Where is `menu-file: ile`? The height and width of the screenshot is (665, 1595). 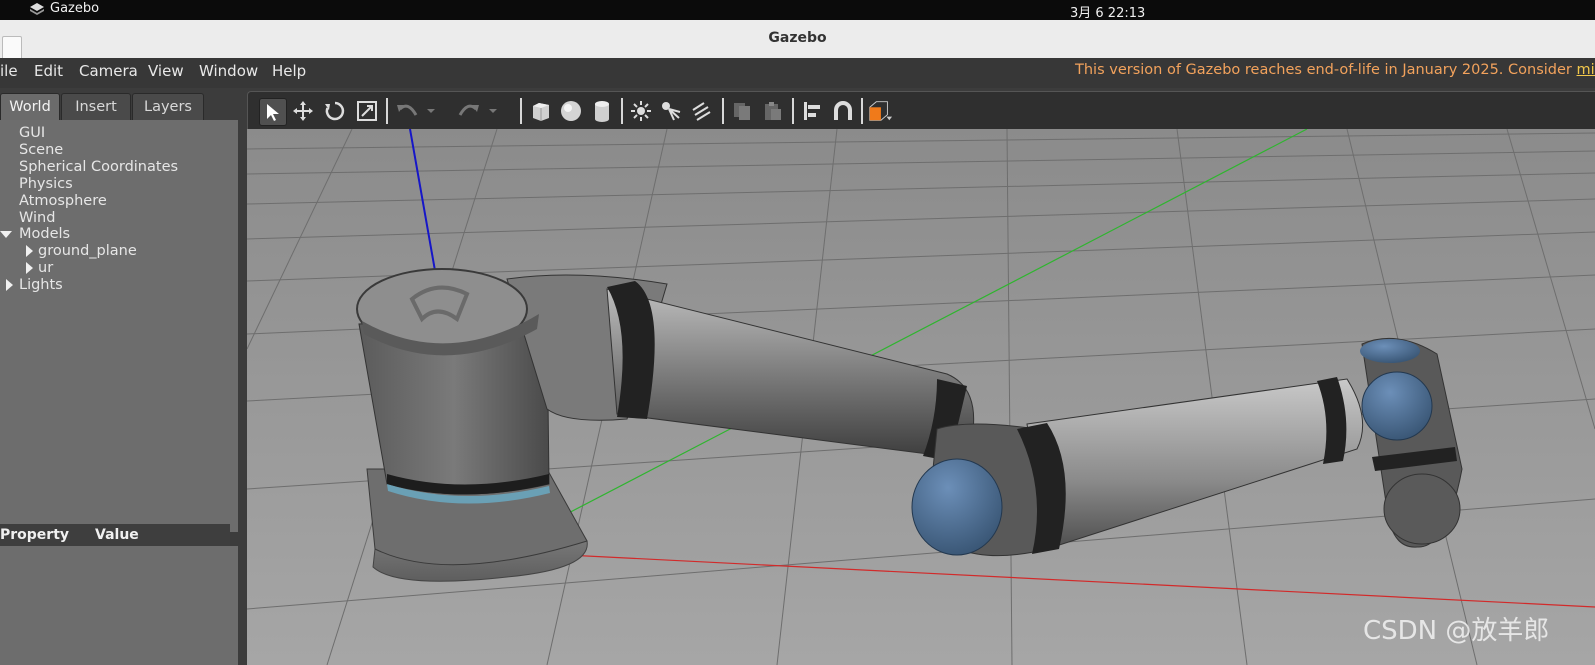
menu-file: ile is located at coordinates (9, 71).